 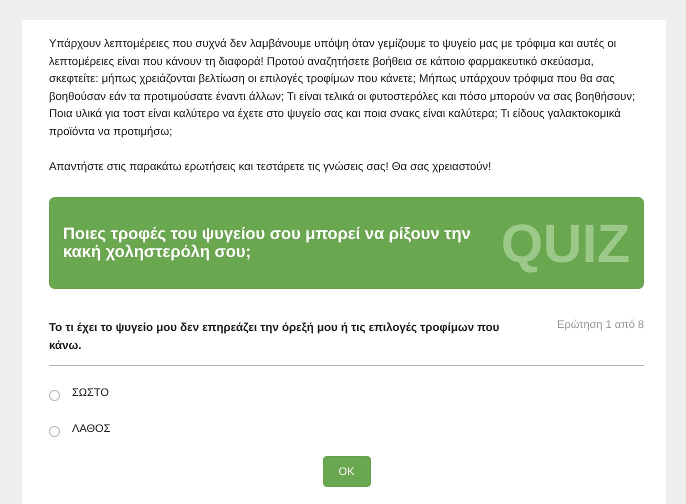 I want to click on quiz-decoration-text: QUIZ, so click(x=565, y=244).